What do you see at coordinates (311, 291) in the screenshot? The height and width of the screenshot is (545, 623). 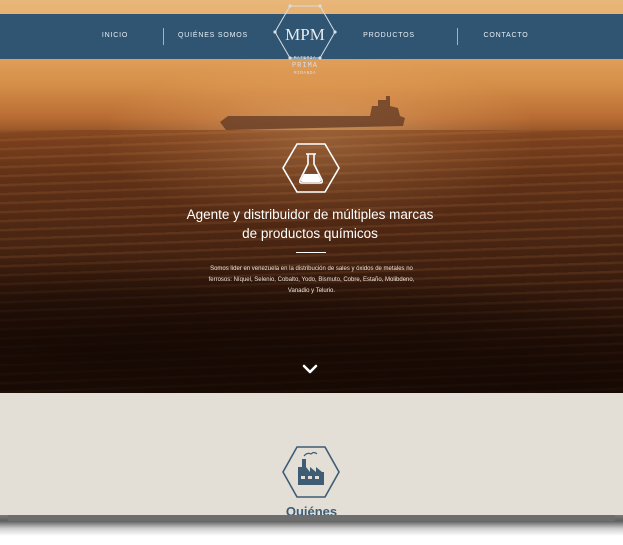 I see `hero-desc-line-3: Vanadio y Telurio.` at bounding box center [311, 291].